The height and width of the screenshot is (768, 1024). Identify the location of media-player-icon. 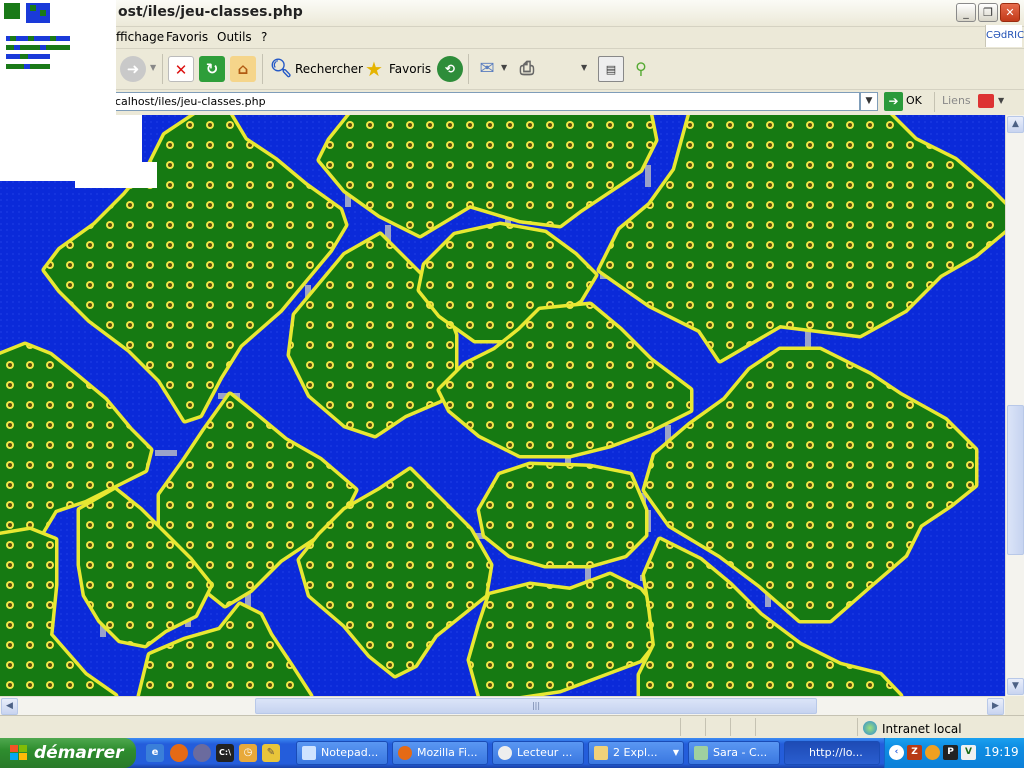
(505, 753).